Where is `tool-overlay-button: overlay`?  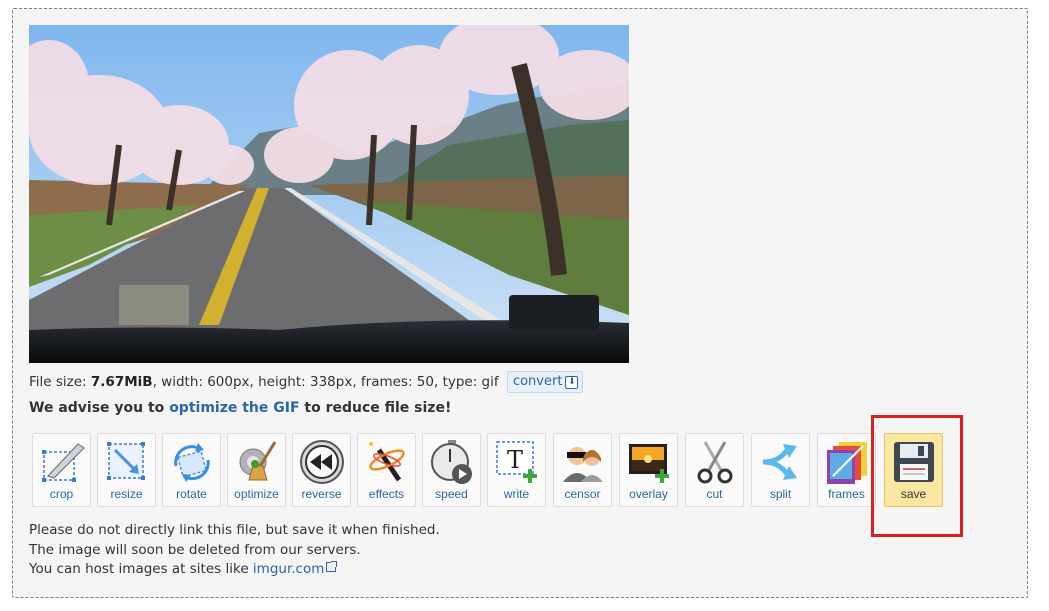
tool-overlay-button: overlay is located at coordinates (648, 470).